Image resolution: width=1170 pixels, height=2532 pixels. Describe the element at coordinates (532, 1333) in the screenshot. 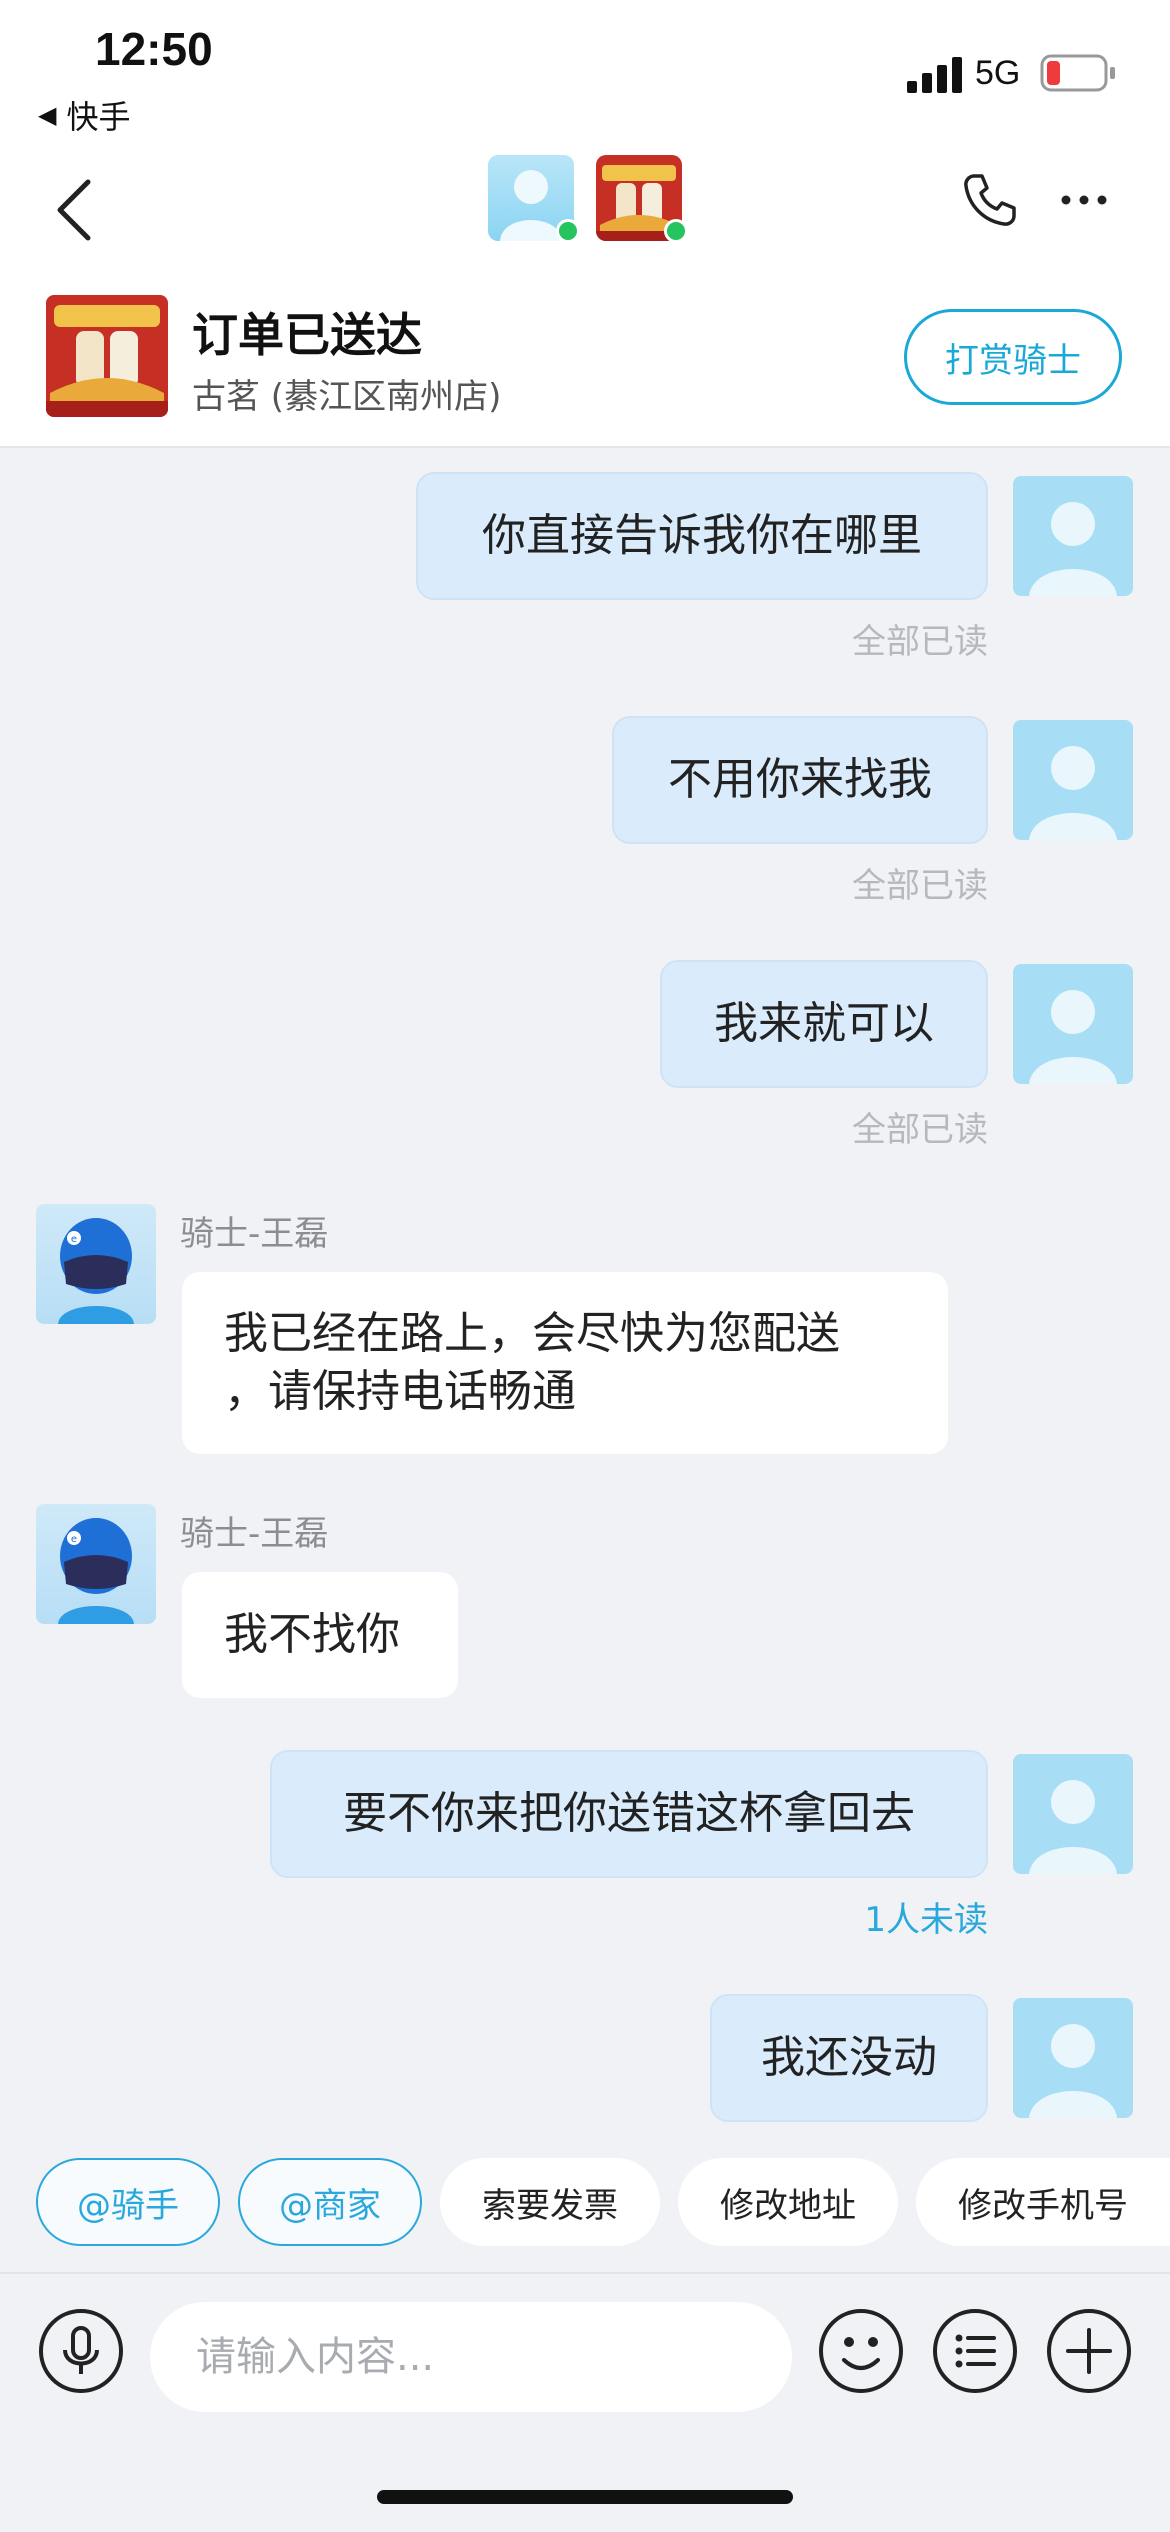

I see `message-text: 我已经在路上，会尽快为您配送` at that location.